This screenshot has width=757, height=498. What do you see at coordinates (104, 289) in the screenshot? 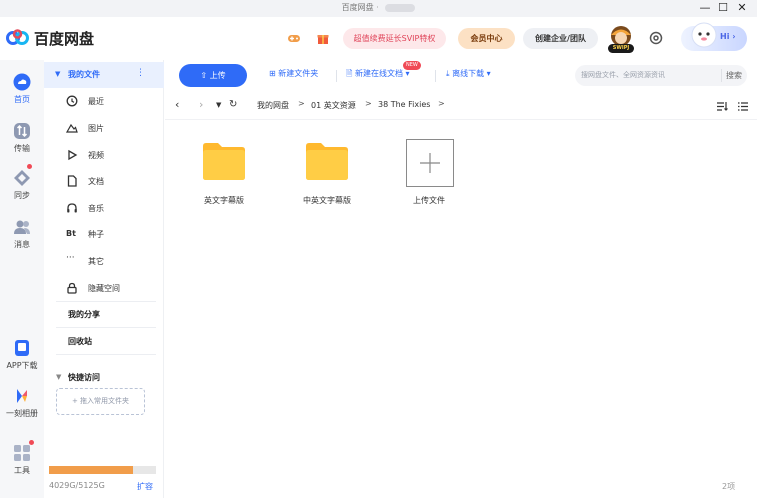
I see `nav-item-hidden-space: 隐藏空间` at bounding box center [104, 289].